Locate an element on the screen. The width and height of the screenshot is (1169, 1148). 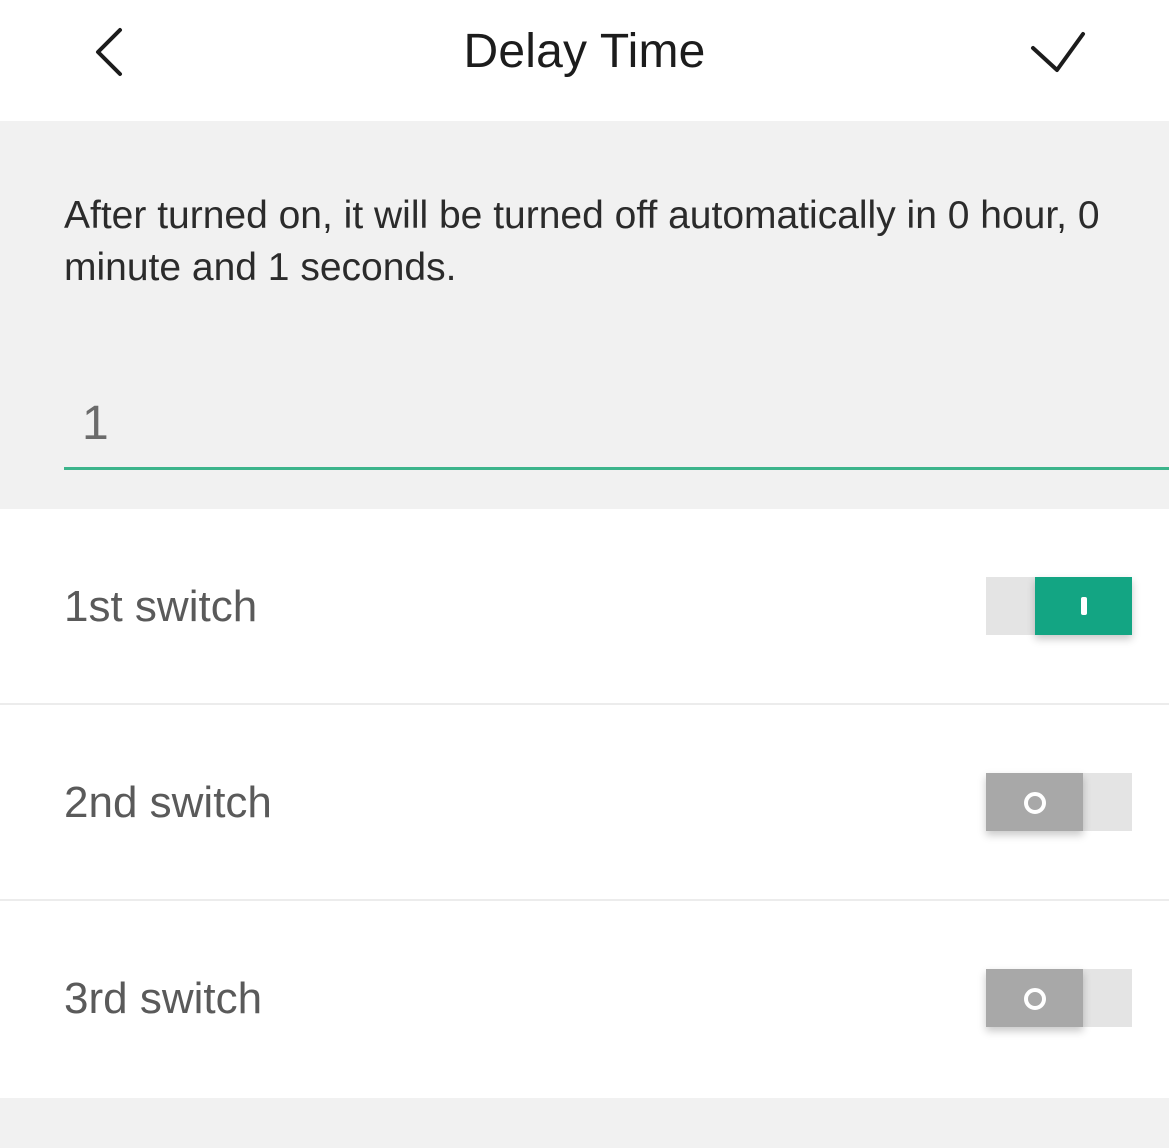
delay-seconds-input is located at coordinates (616, 425).